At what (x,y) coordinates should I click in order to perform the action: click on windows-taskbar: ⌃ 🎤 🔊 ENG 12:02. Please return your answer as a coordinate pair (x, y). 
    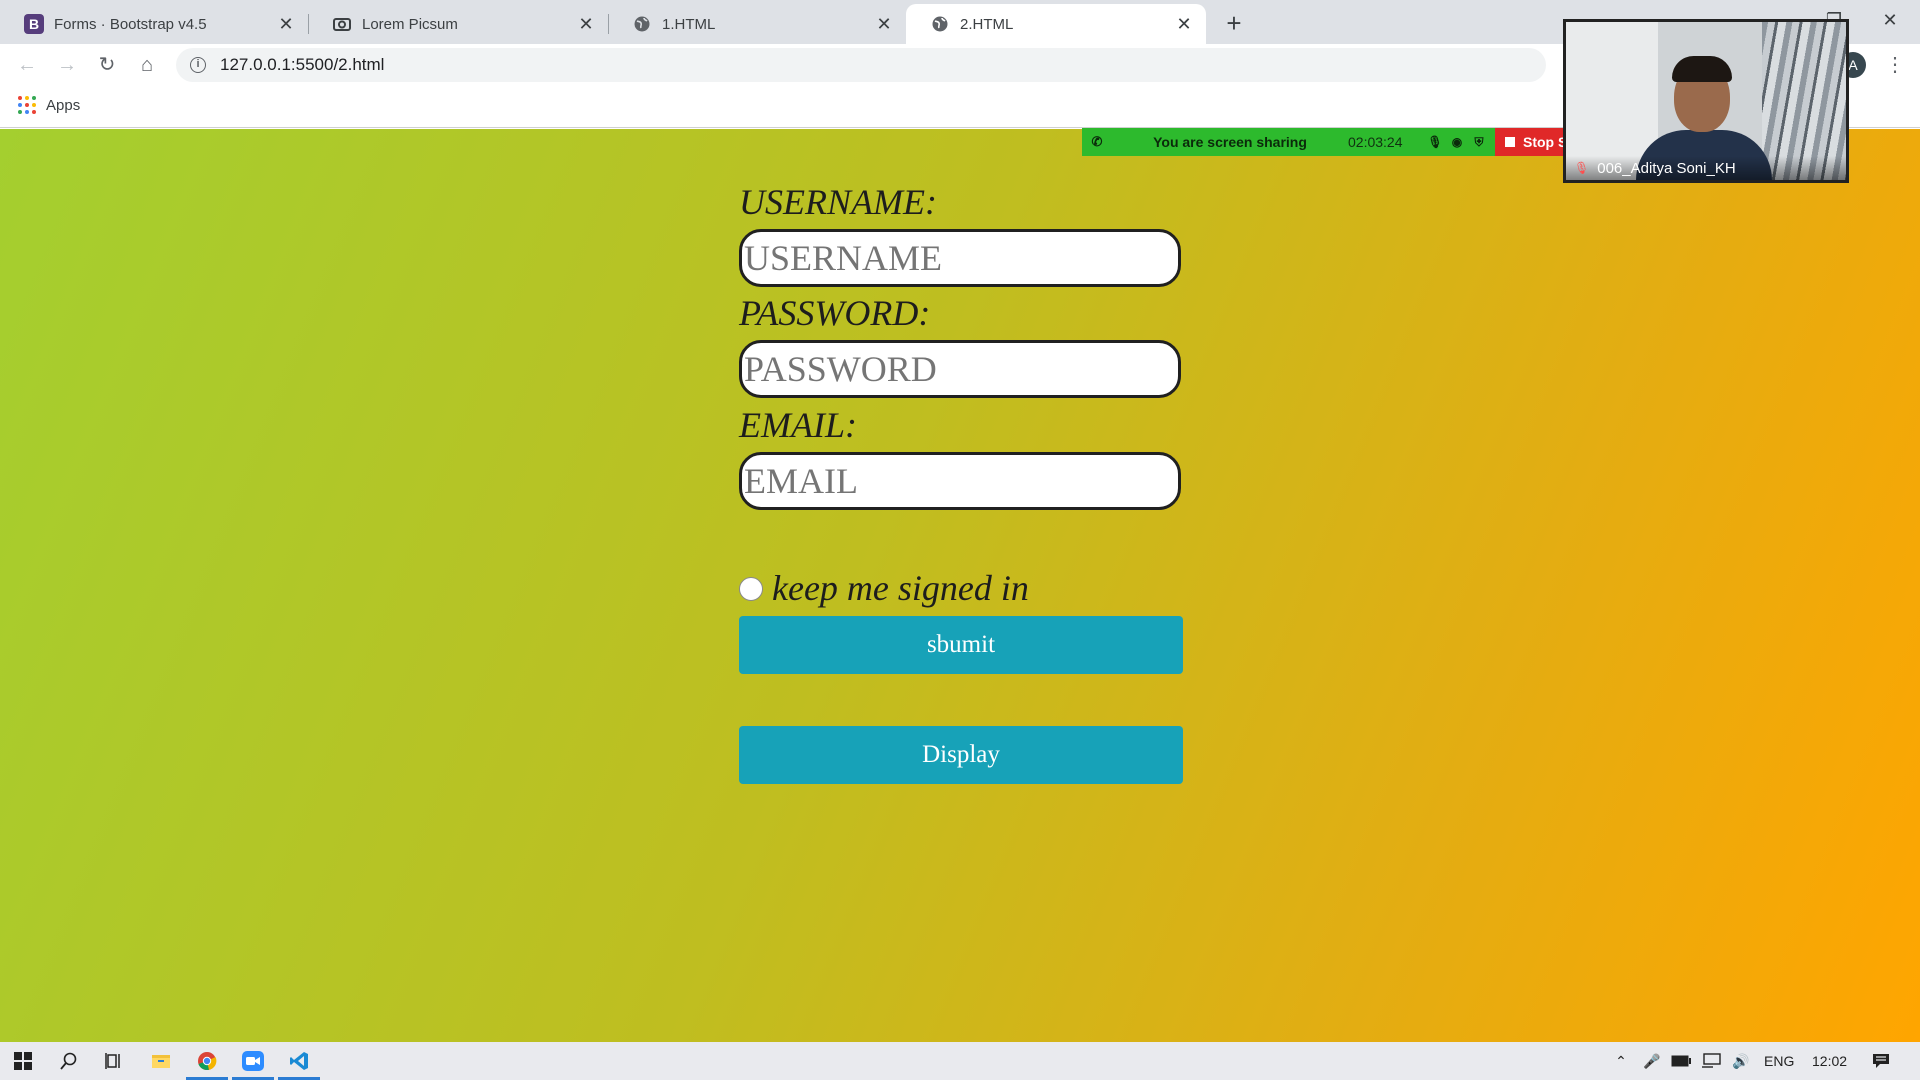
    Looking at the image, I should click on (960, 1061).